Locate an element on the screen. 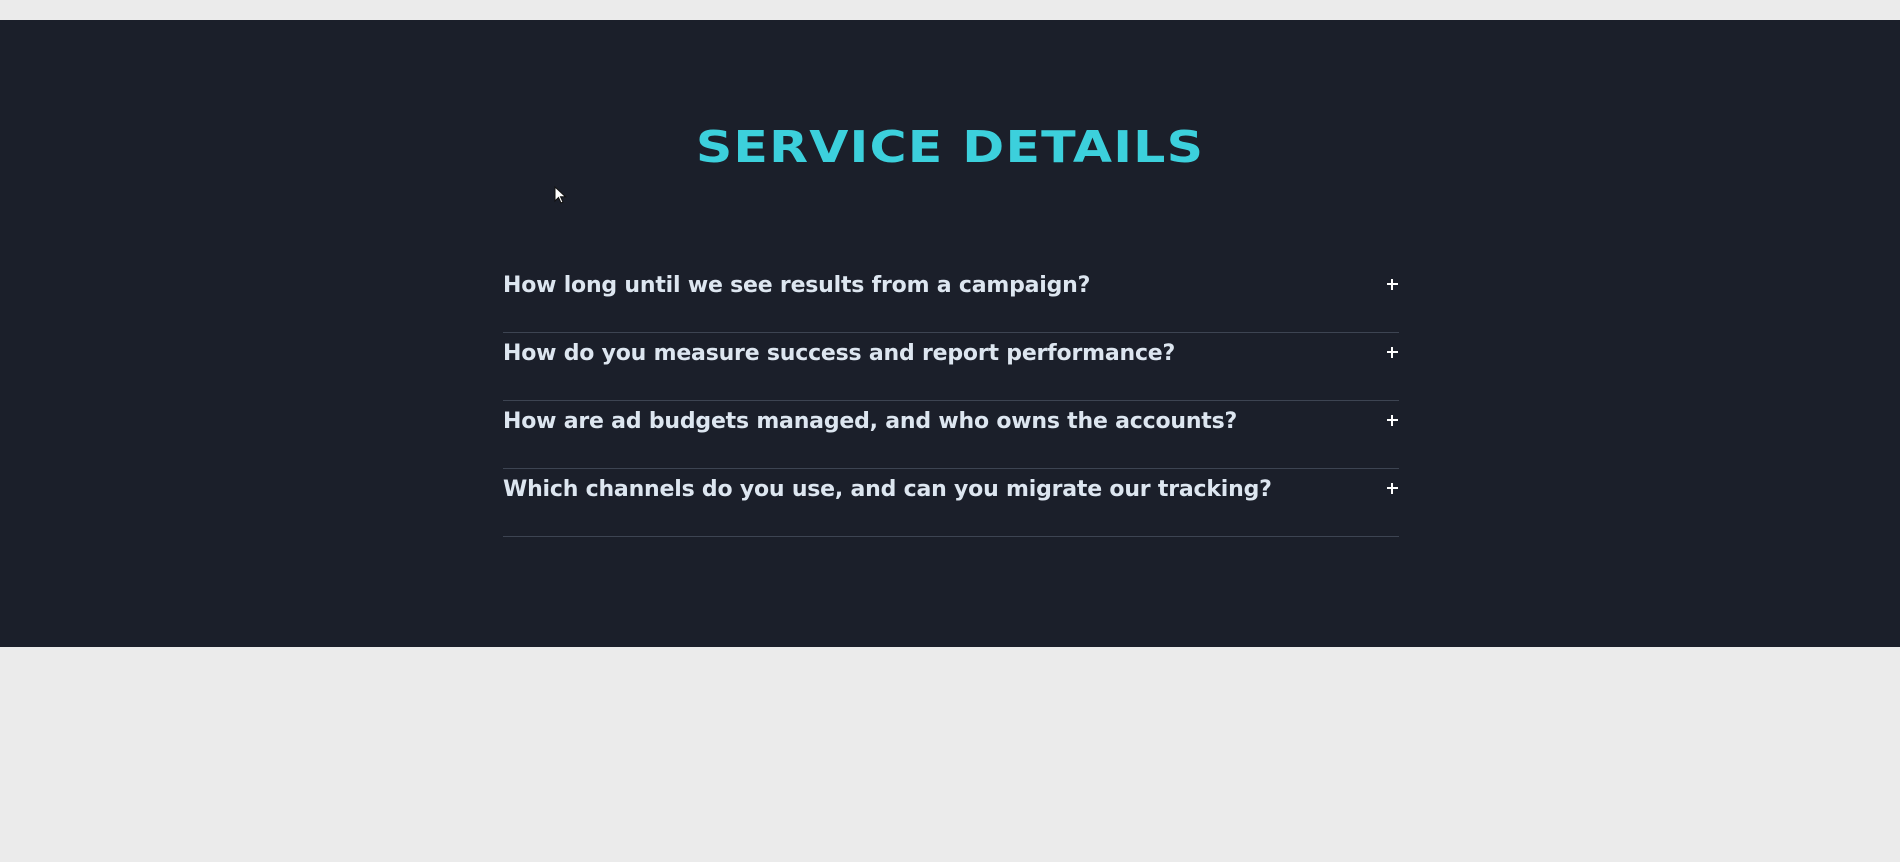 This screenshot has height=862, width=1900. section-title: SERVICE DETAILS is located at coordinates (950, 147).